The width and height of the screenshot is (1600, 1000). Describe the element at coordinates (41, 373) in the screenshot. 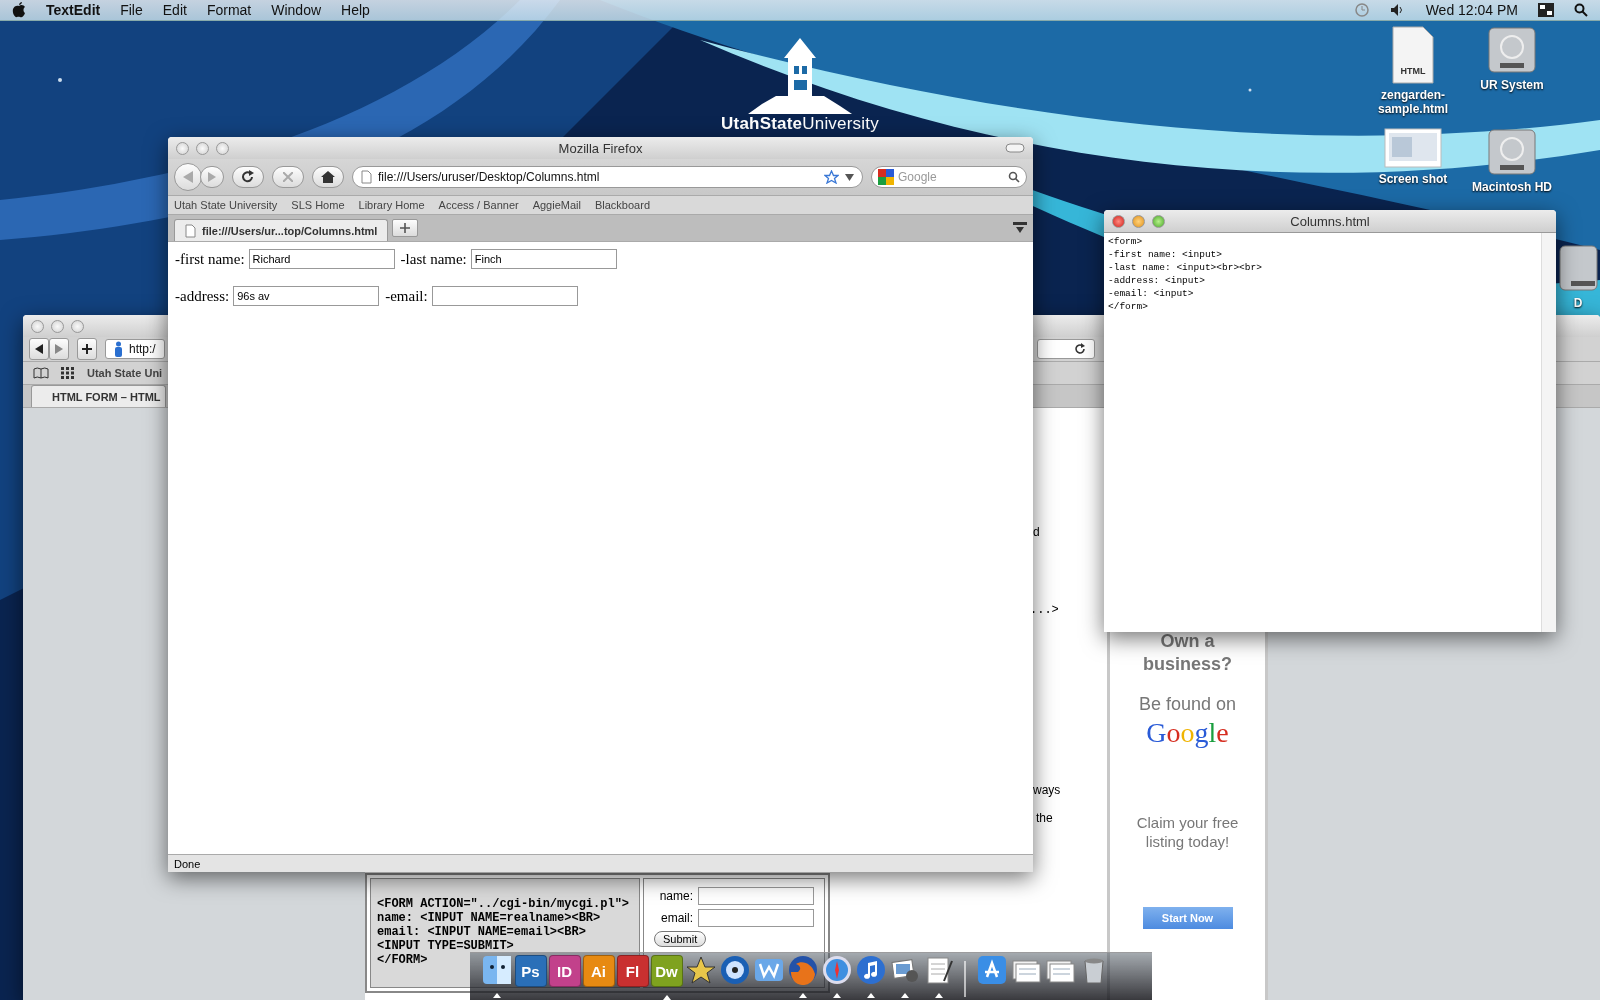

I see `open-book-icon` at that location.